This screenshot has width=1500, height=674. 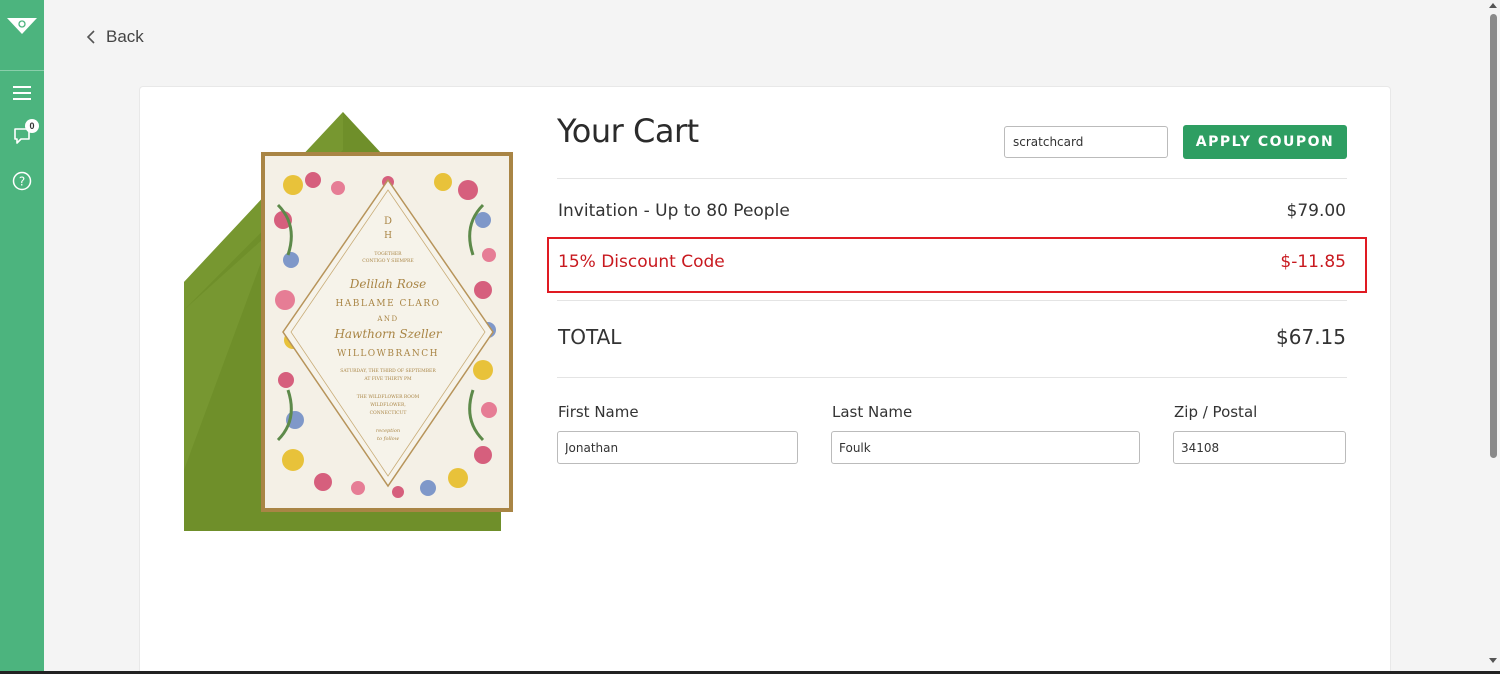 I want to click on card-reception-line2: to follow, so click(x=388, y=439).